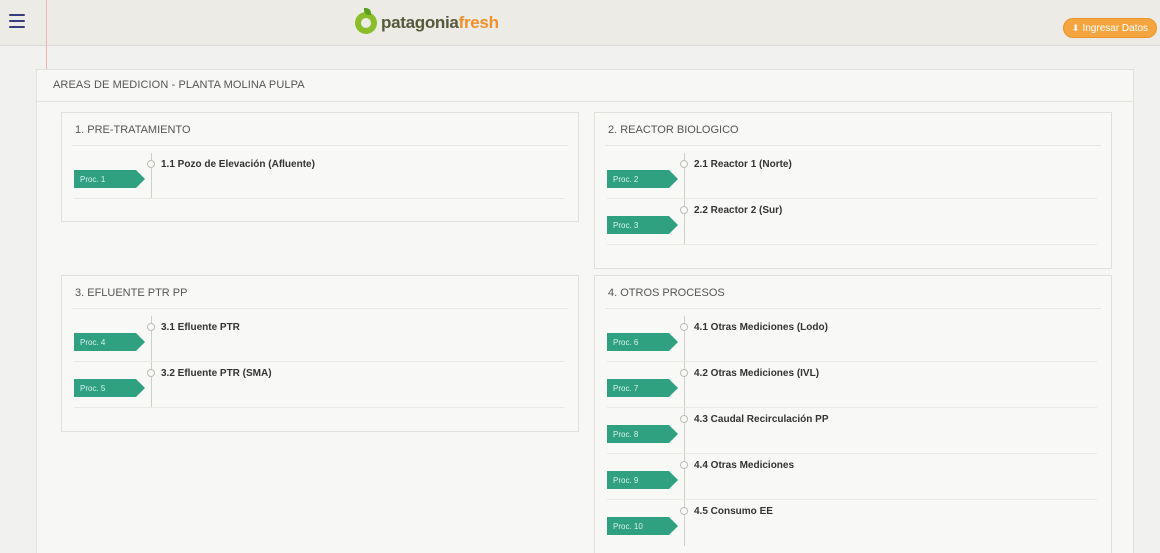  What do you see at coordinates (852, 431) in the screenshot?
I see `list-item: Proc. 8 4.3 Caudal Recirculación PP` at bounding box center [852, 431].